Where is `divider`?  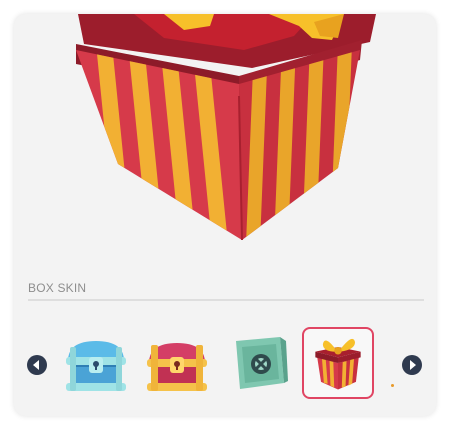
divider is located at coordinates (226, 300).